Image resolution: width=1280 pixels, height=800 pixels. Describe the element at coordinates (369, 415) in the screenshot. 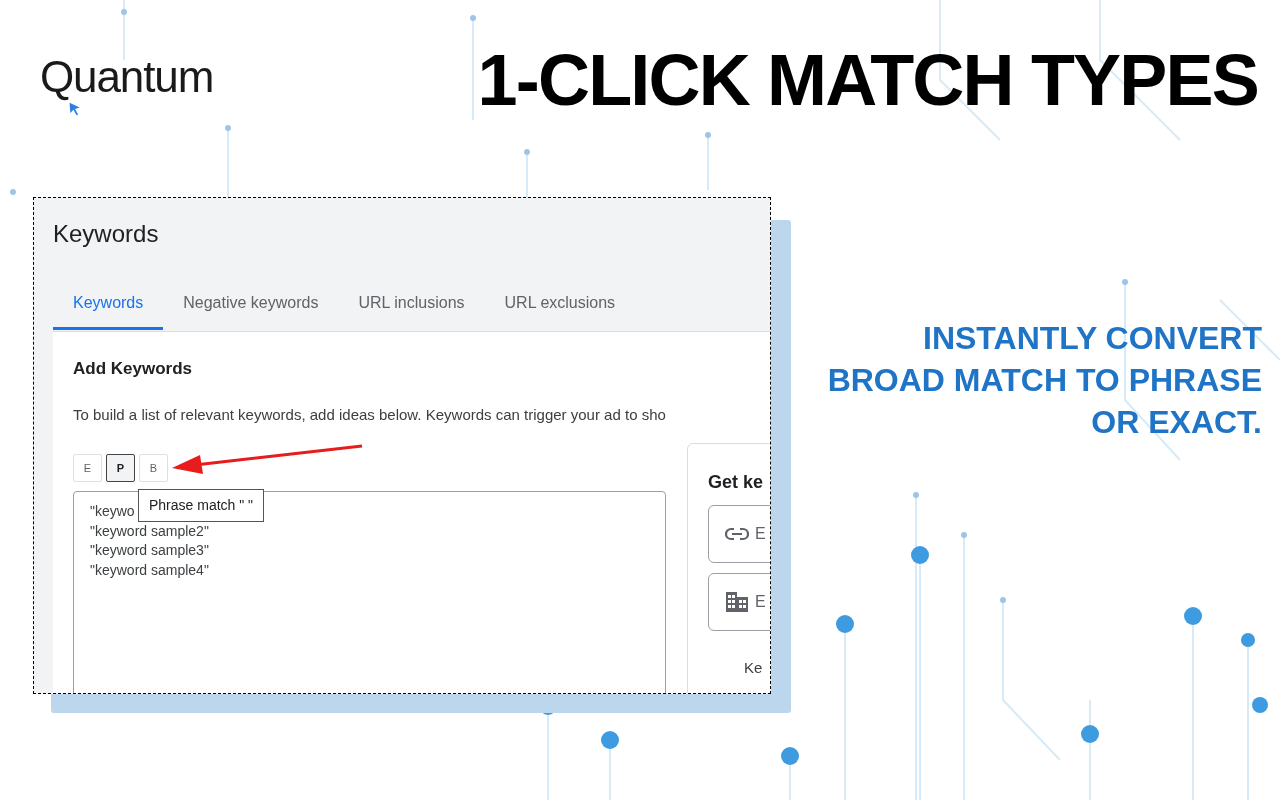

I see `description: To build a list of relevant keywords, add ideas below. Keywords can trigger your ad to sho` at that location.